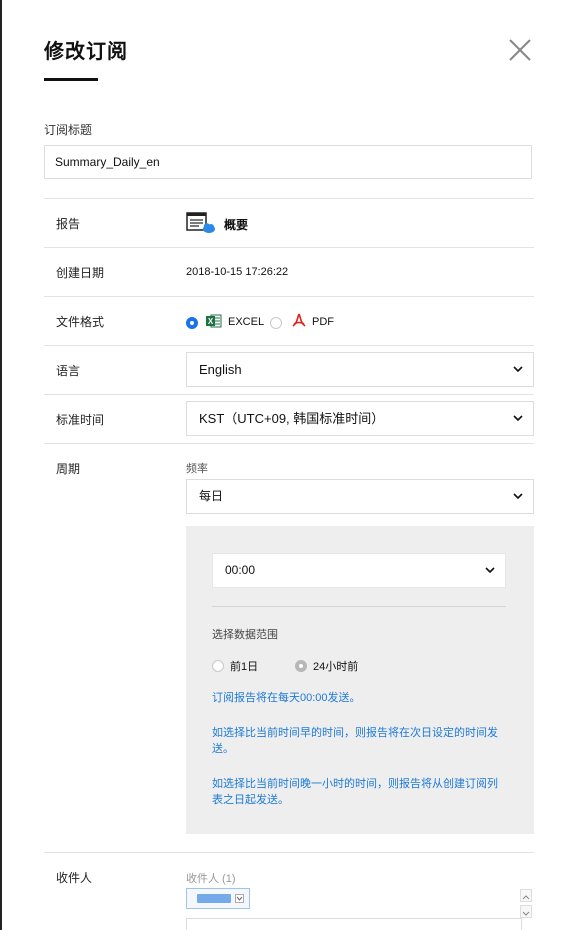 This screenshot has width=572, height=930. I want to click on recipients-label: 收件人, so click(74, 878).